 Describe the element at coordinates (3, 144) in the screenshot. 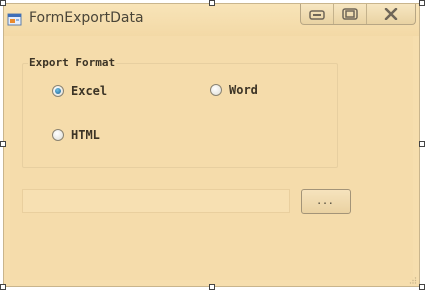

I see `selection-handle-middle-left` at that location.